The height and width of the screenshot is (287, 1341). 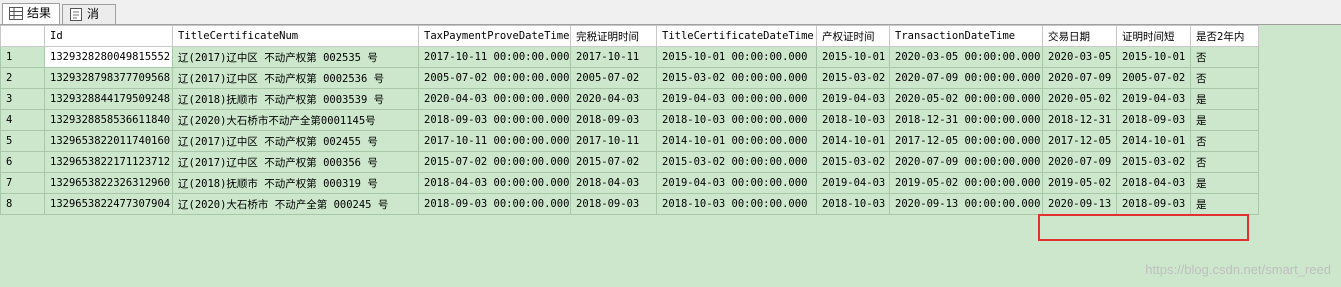 What do you see at coordinates (1079, 57) in the screenshot?
I see `grid-cell: 2020-03-05` at bounding box center [1079, 57].